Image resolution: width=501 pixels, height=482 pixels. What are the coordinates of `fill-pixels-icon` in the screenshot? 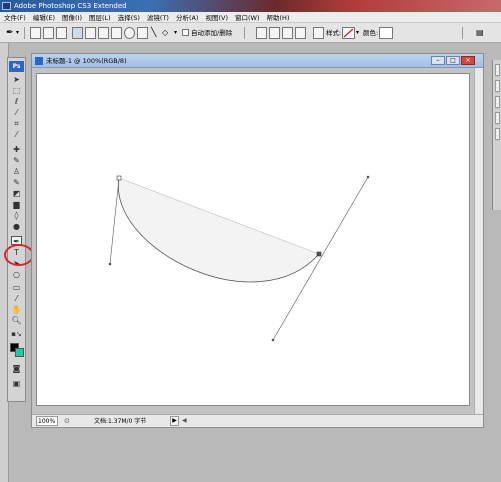 It's located at (61, 33).